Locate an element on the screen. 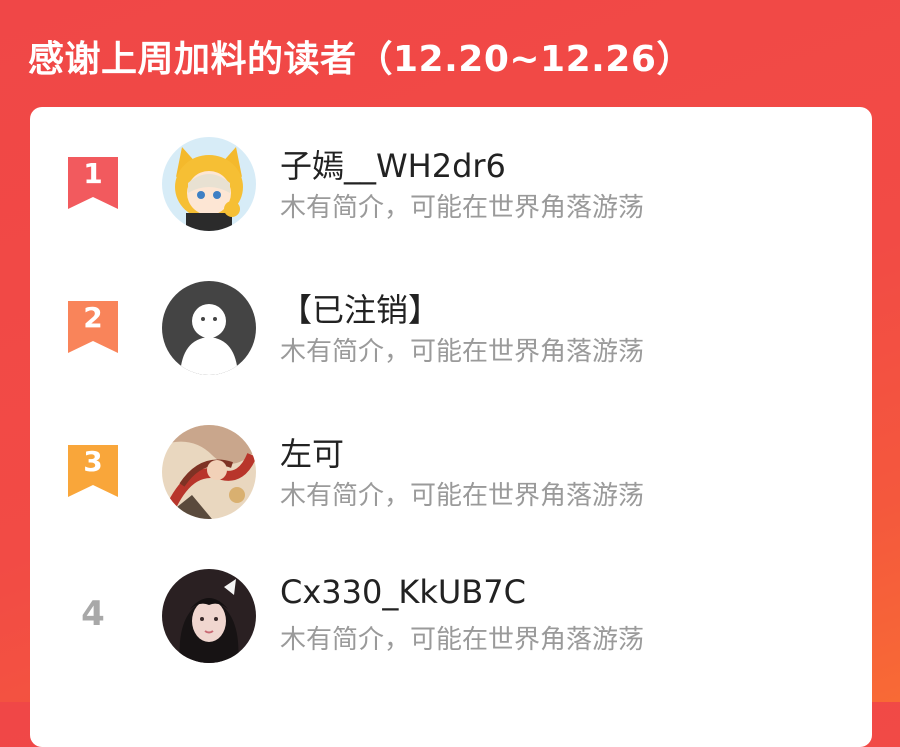 The height and width of the screenshot is (747, 900). reader-name: Cx330_KkUB7C is located at coordinates (403, 592).